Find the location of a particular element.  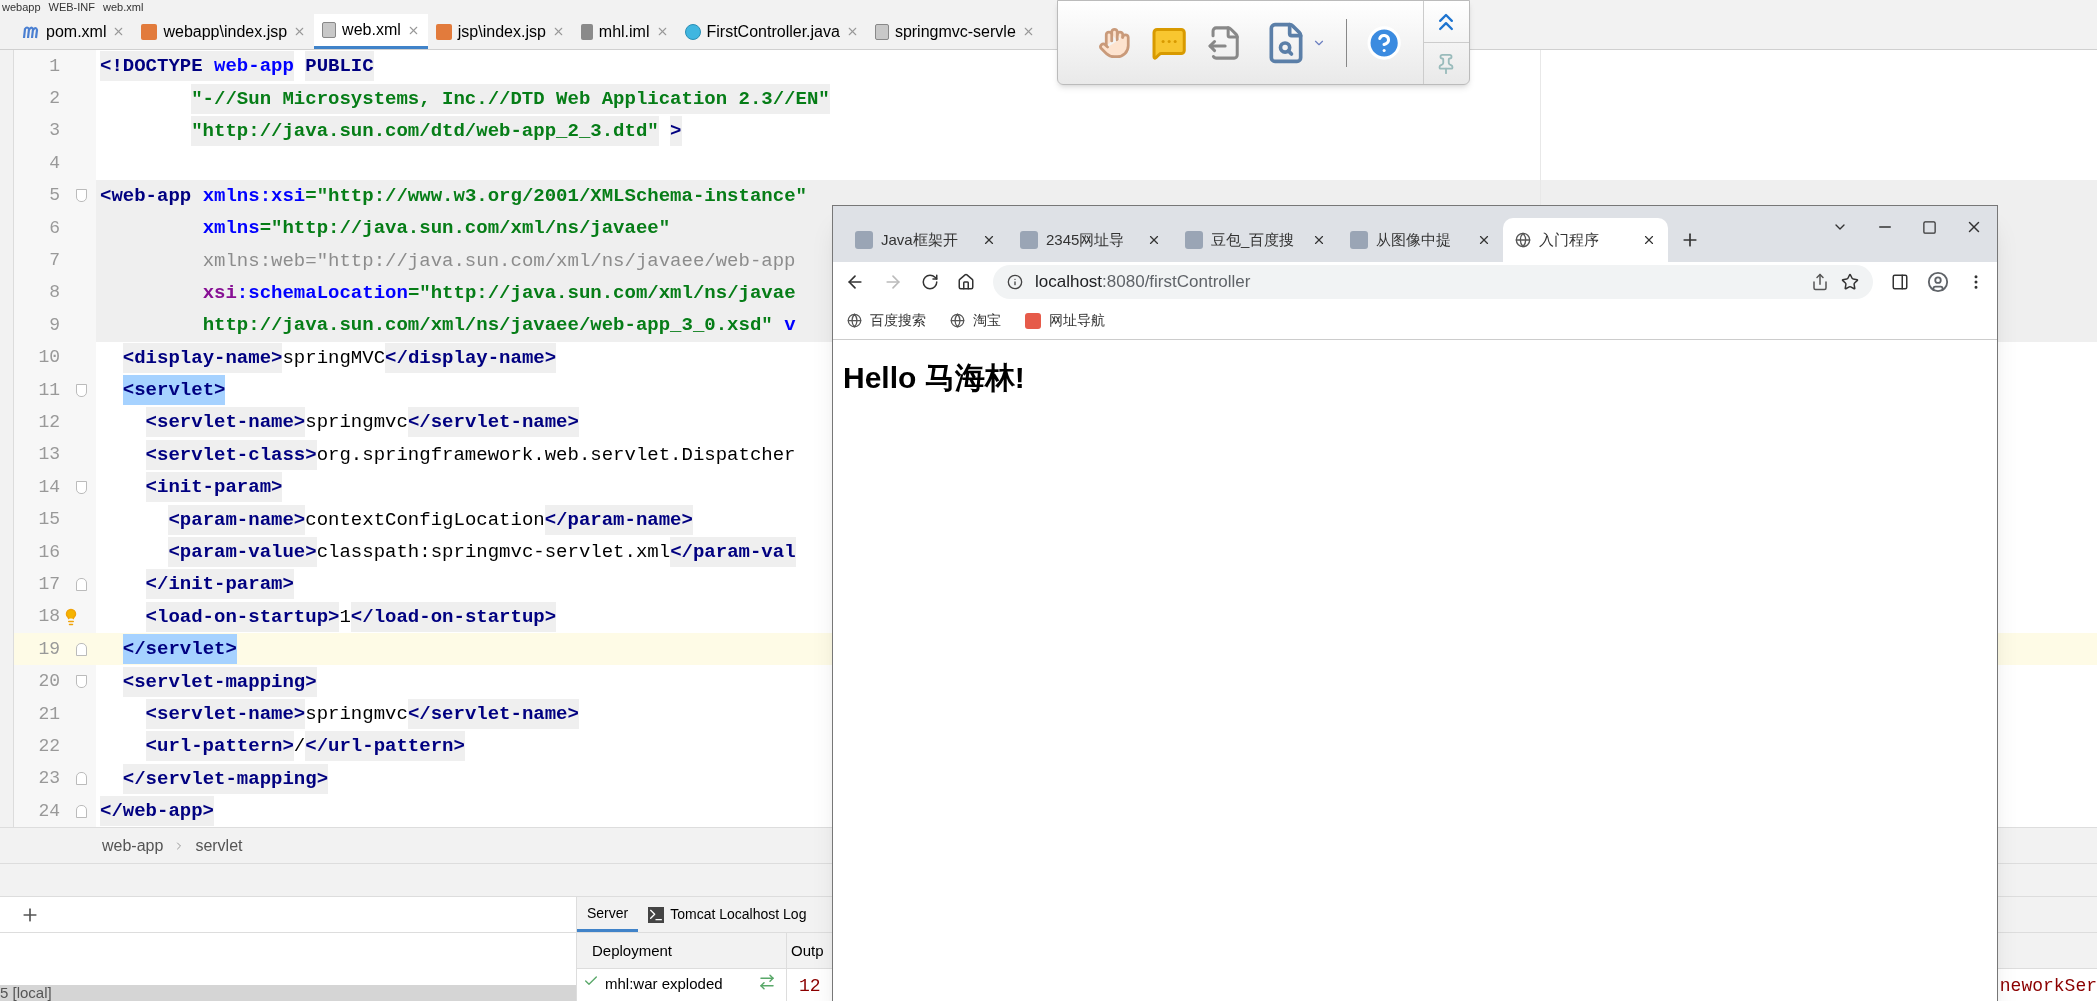

editor-tab: jsp\index.jsp is located at coordinates (500, 31).